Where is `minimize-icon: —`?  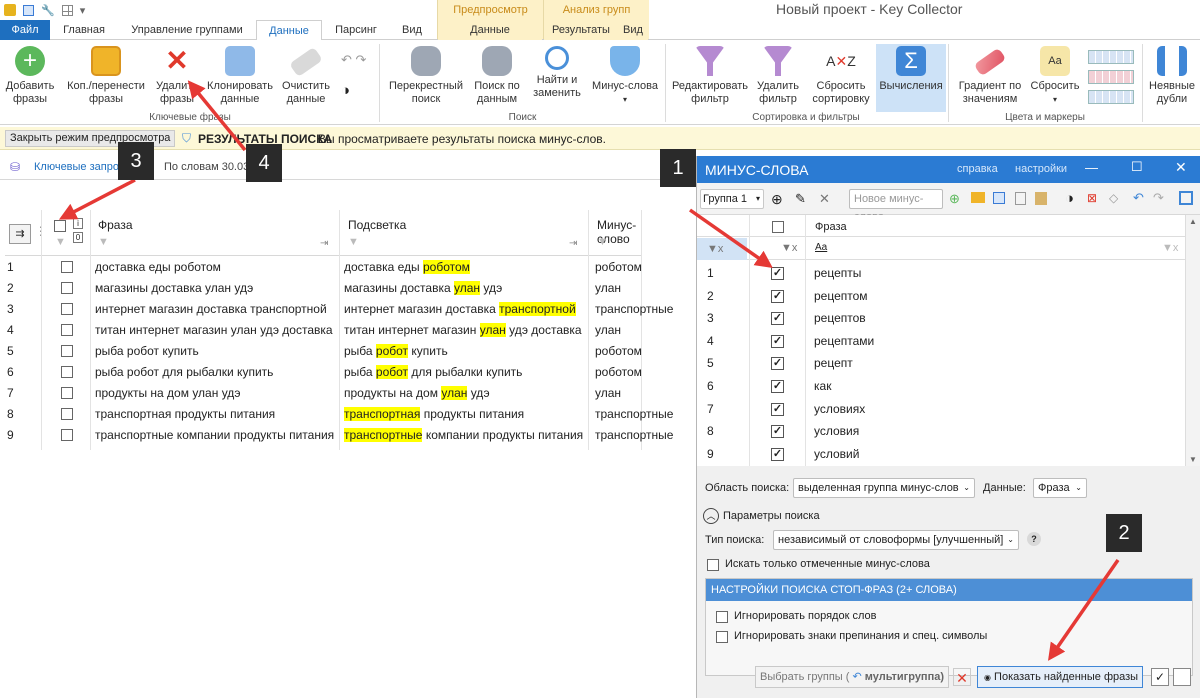
minimize-icon: — is located at coordinates (1091, 167).